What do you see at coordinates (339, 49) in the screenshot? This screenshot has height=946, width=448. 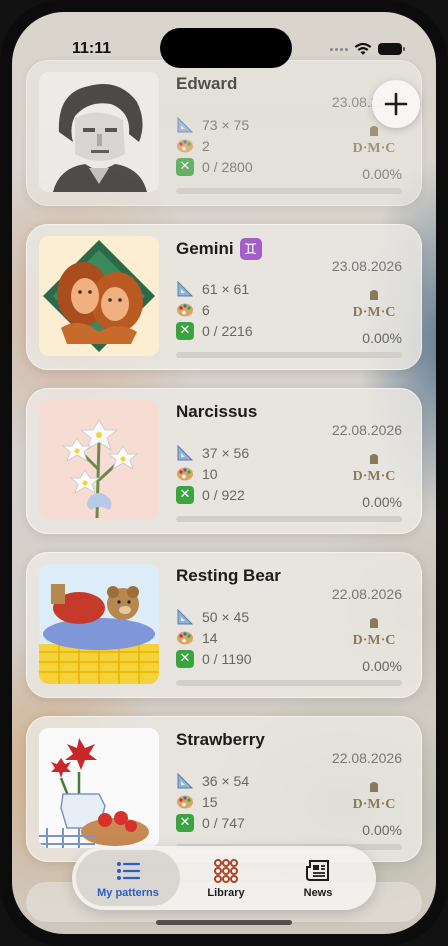 I see `cellular-icon` at bounding box center [339, 49].